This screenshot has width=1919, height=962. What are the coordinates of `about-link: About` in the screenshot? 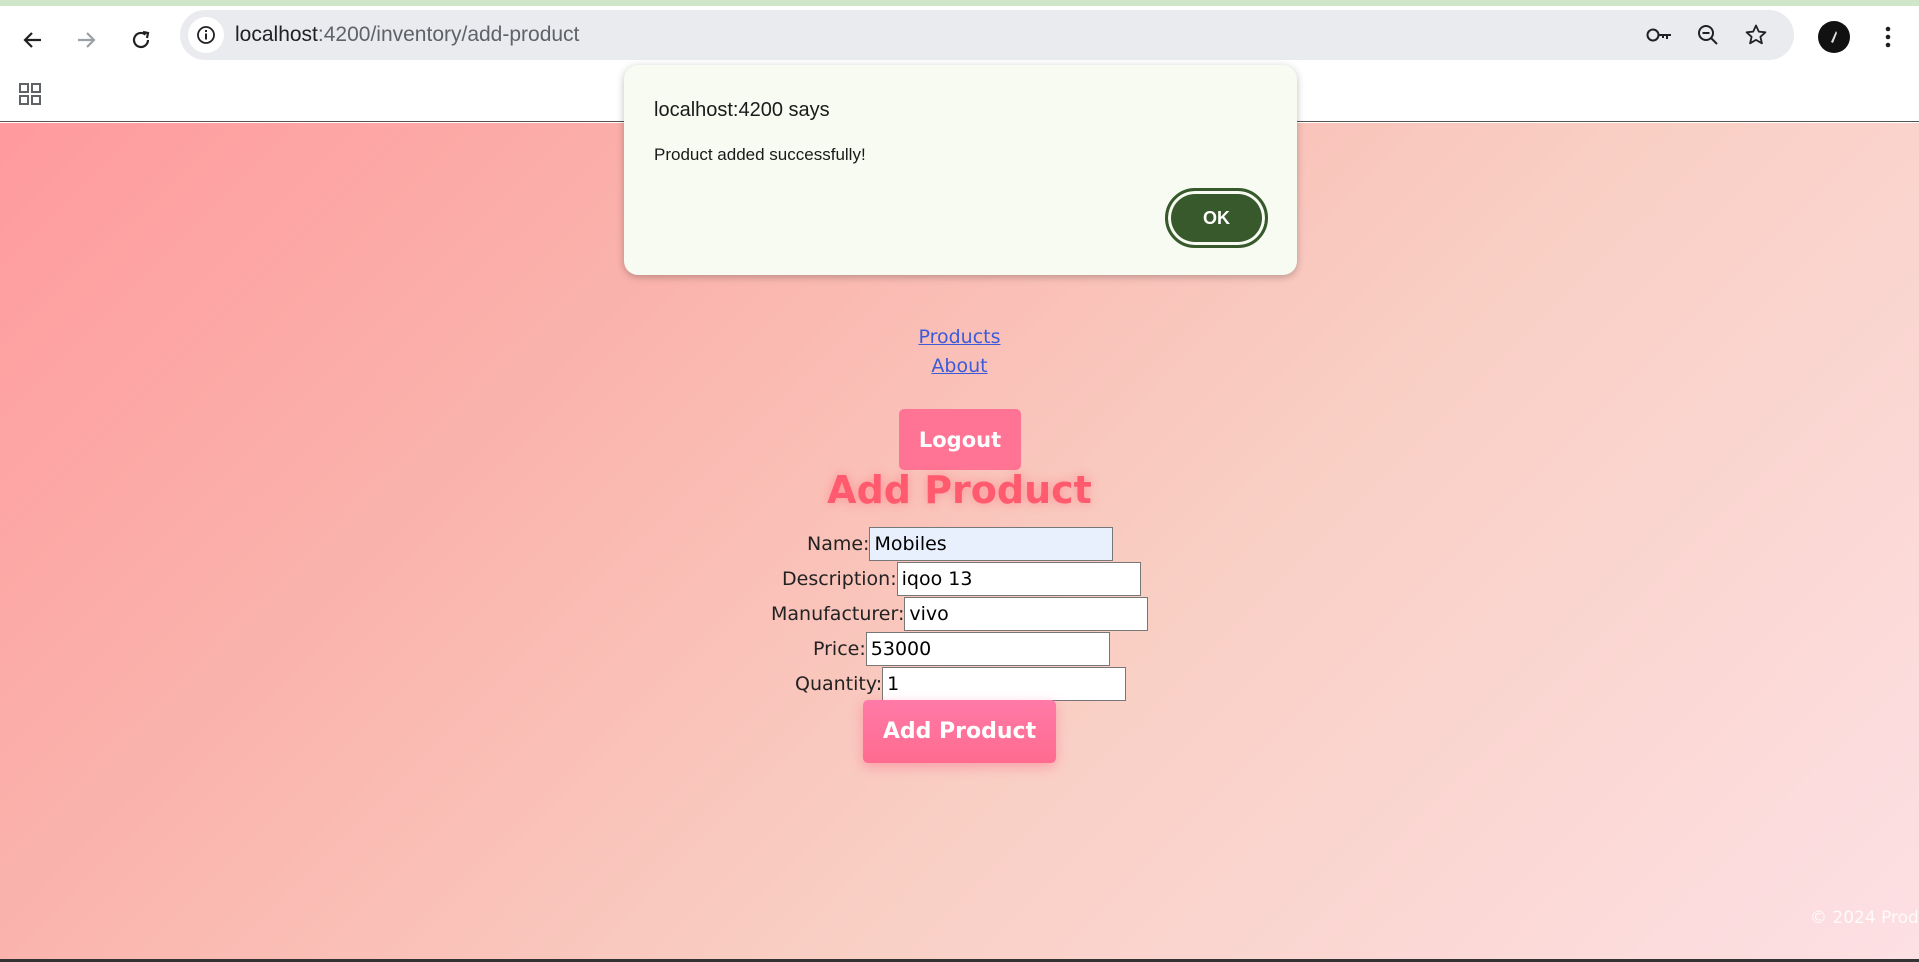 It's located at (959, 366).